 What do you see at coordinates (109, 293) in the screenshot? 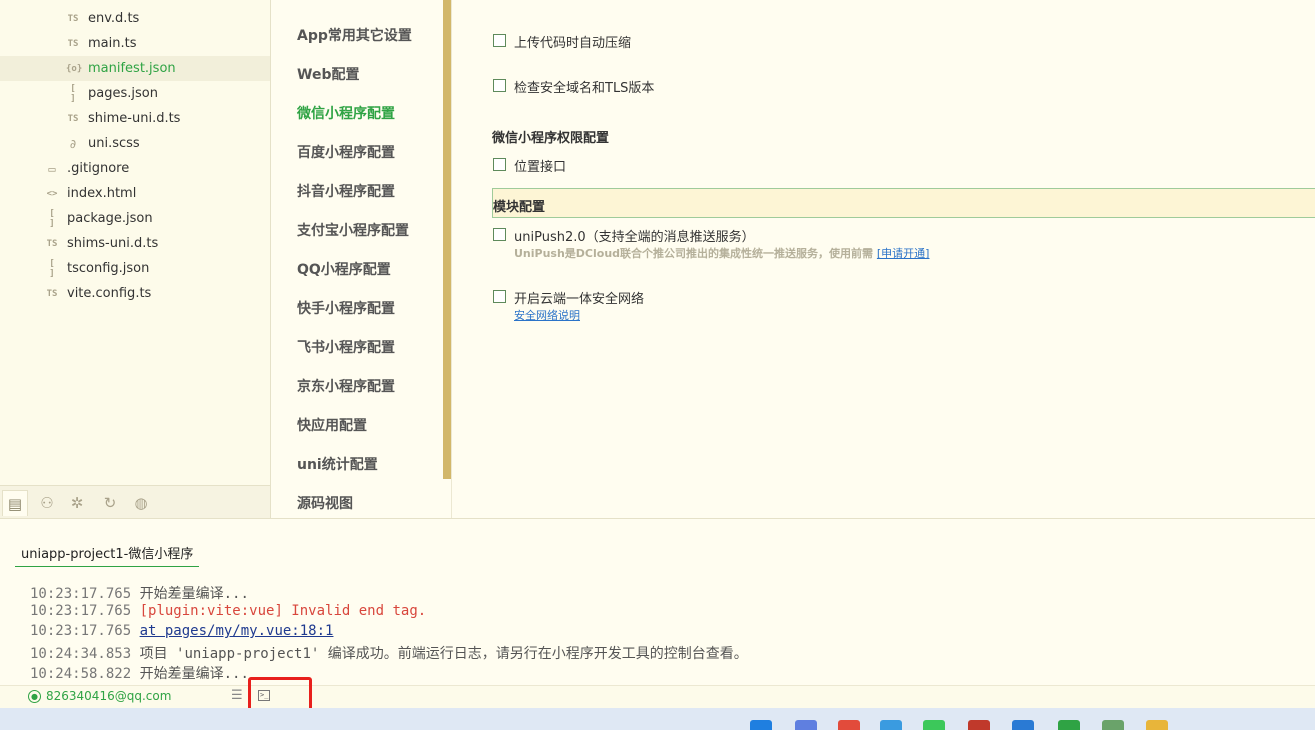
I see `tree-item-label: vite.config.ts` at bounding box center [109, 293].